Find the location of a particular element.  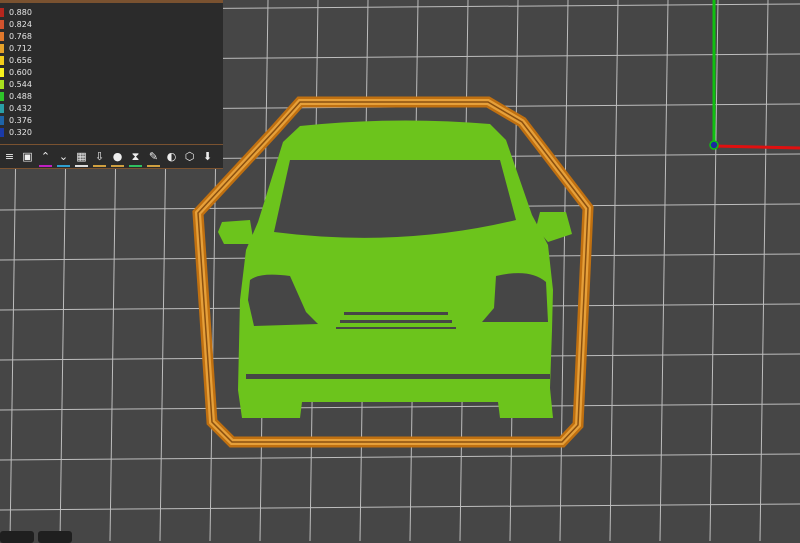

center-button: ◐ is located at coordinates (171, 156).